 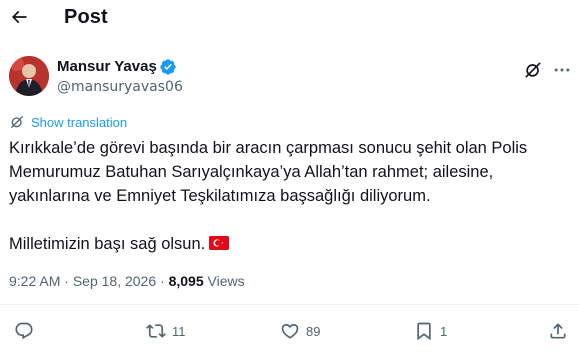 I want to click on action-bar: 11 89 1, so click(x=289, y=331).